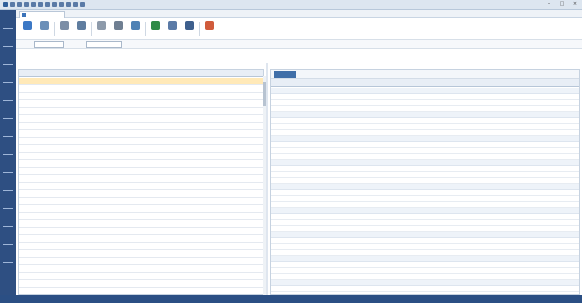 This screenshot has height=303, width=582. What do you see at coordinates (189, 25) in the screenshot?
I see `tools-icon` at bounding box center [189, 25].